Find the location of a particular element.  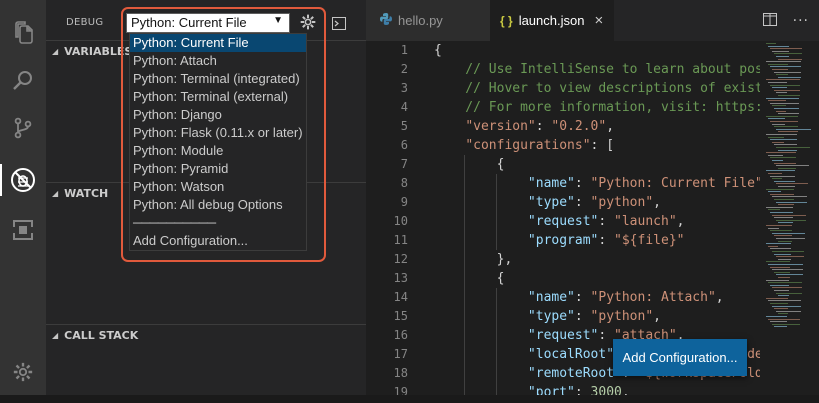

dropdown-item: Python: Watson is located at coordinates (218, 187).